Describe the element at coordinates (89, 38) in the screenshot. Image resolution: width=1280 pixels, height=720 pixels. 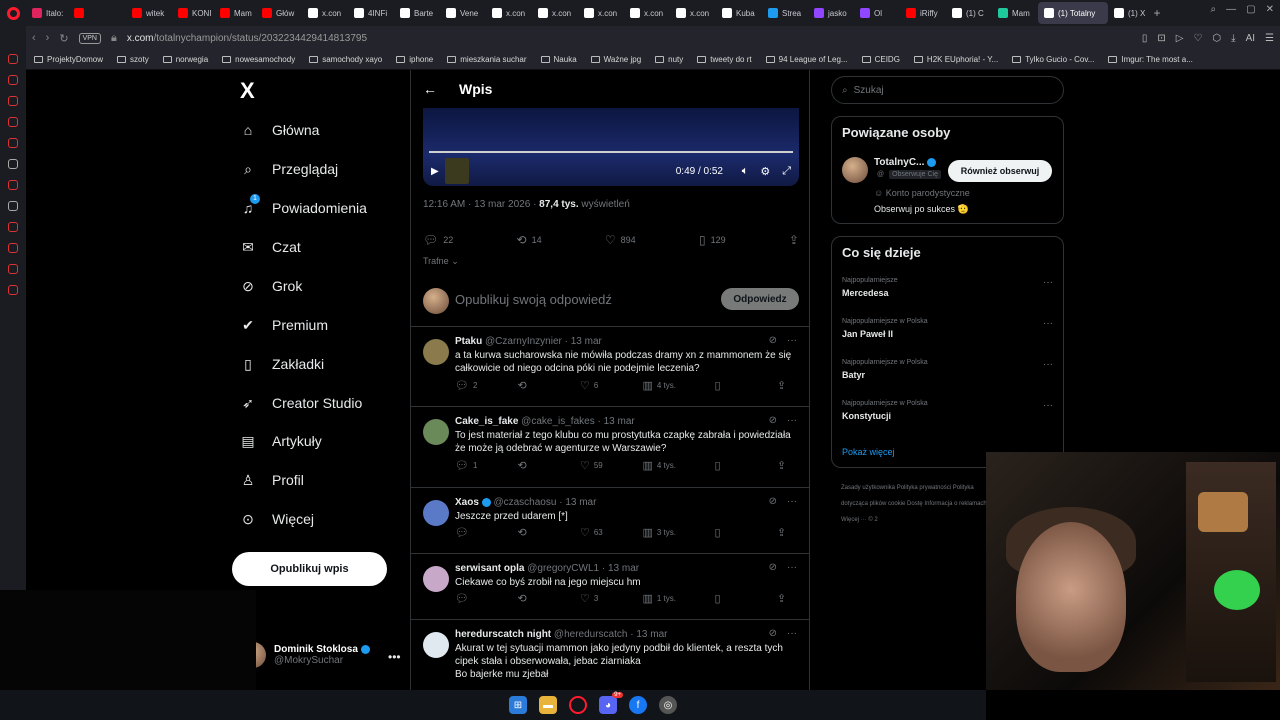
I see `vpn-badge: VPN` at that location.